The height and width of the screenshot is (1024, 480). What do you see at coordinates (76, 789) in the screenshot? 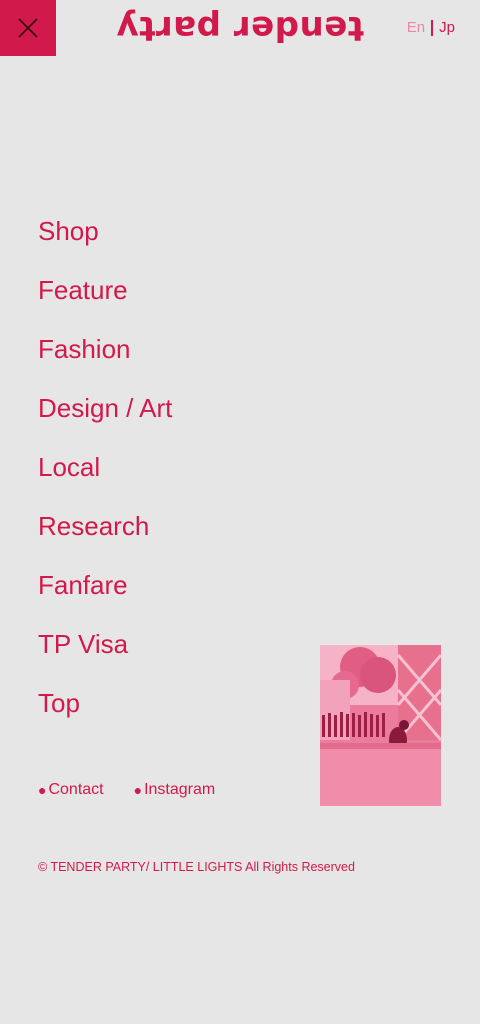
I see `contact-label: Contact` at bounding box center [76, 789].